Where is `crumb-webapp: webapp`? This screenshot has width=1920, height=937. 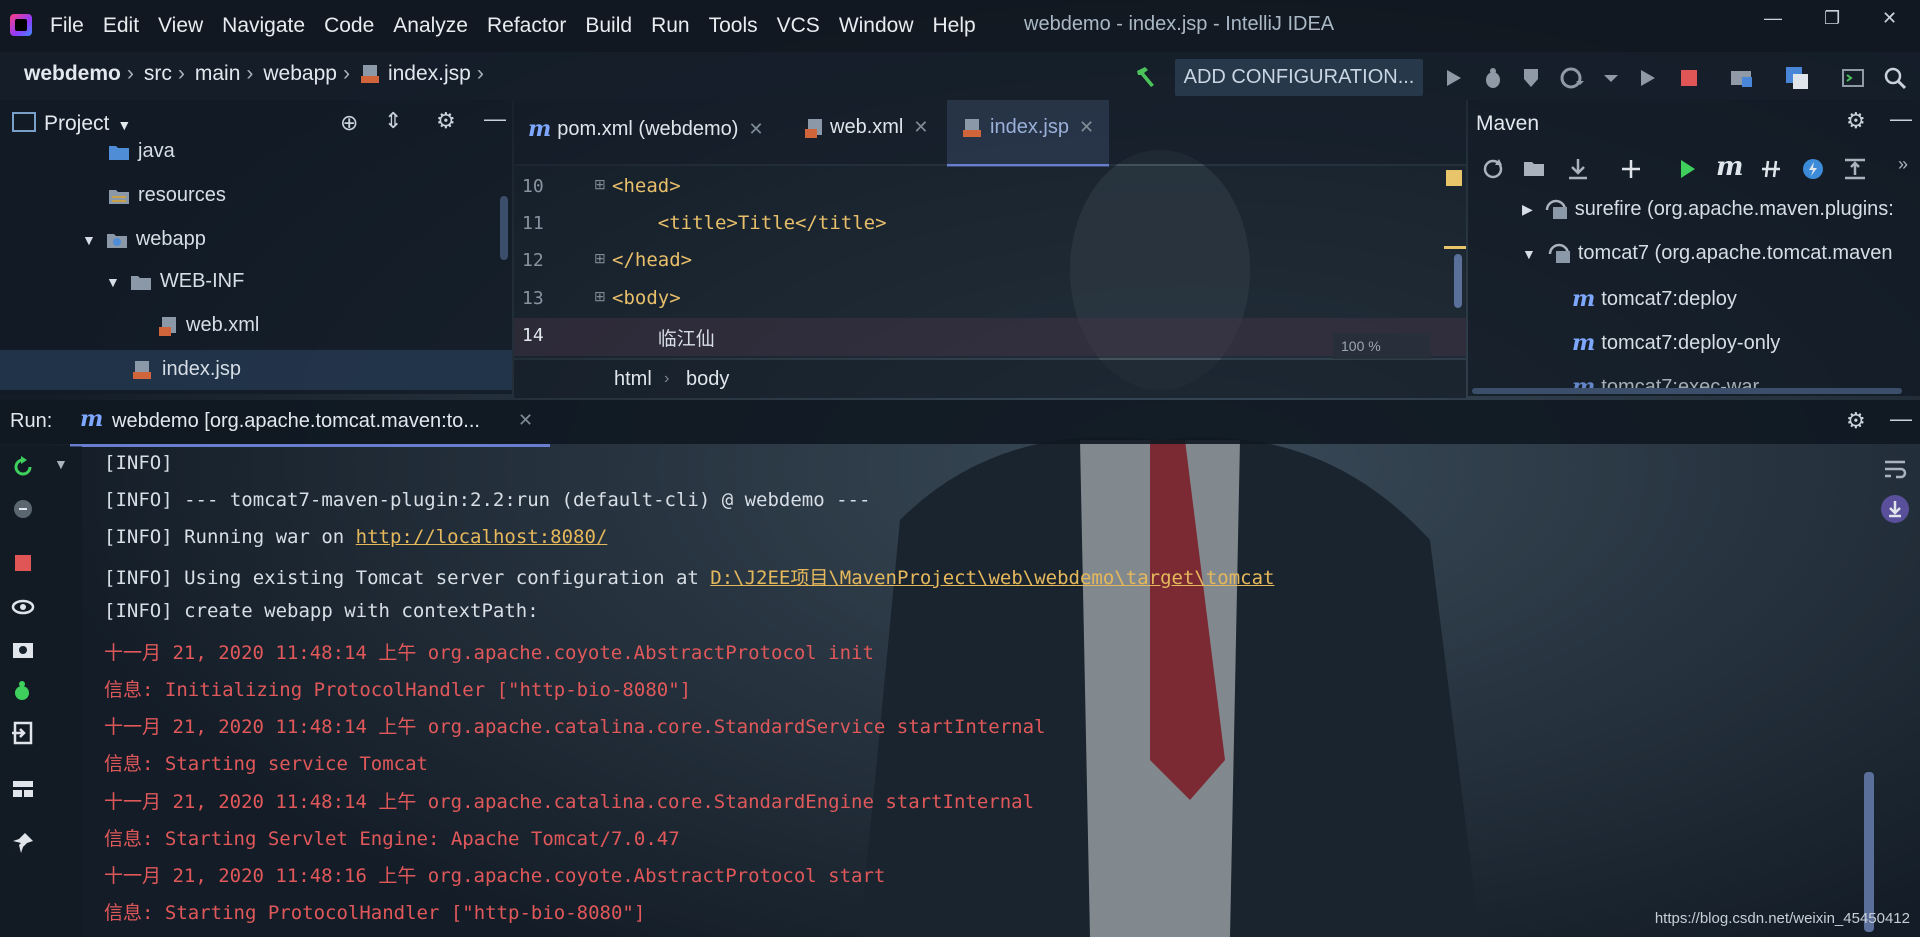
crumb-webapp: webapp is located at coordinates (300, 74).